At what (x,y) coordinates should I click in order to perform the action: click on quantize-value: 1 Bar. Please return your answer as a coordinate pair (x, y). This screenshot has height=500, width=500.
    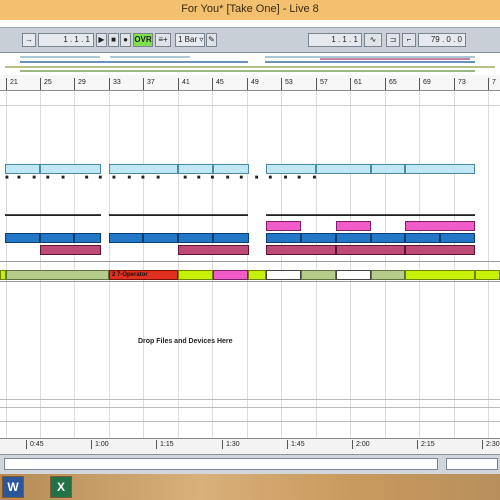
    Looking at the image, I should click on (188, 39).